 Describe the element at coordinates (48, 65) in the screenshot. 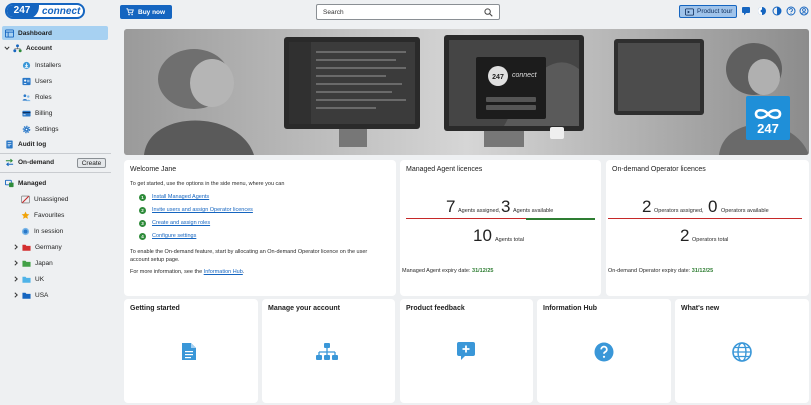

I see `sidebar-label-installers: Installers` at that location.